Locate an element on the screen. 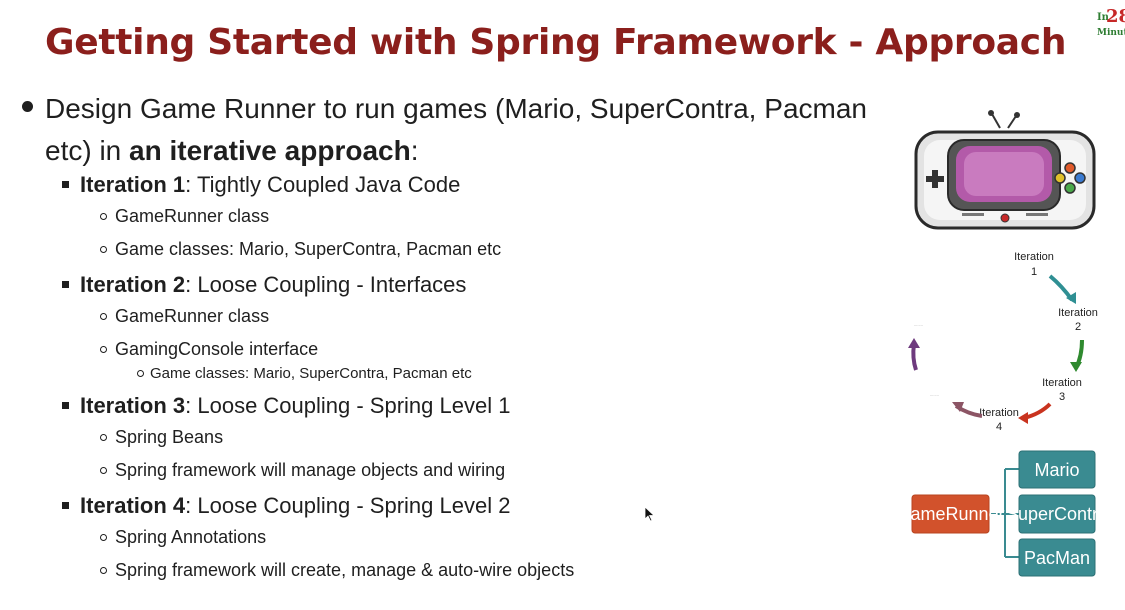  svg-text: 2 is located at coordinates (1078, 327).